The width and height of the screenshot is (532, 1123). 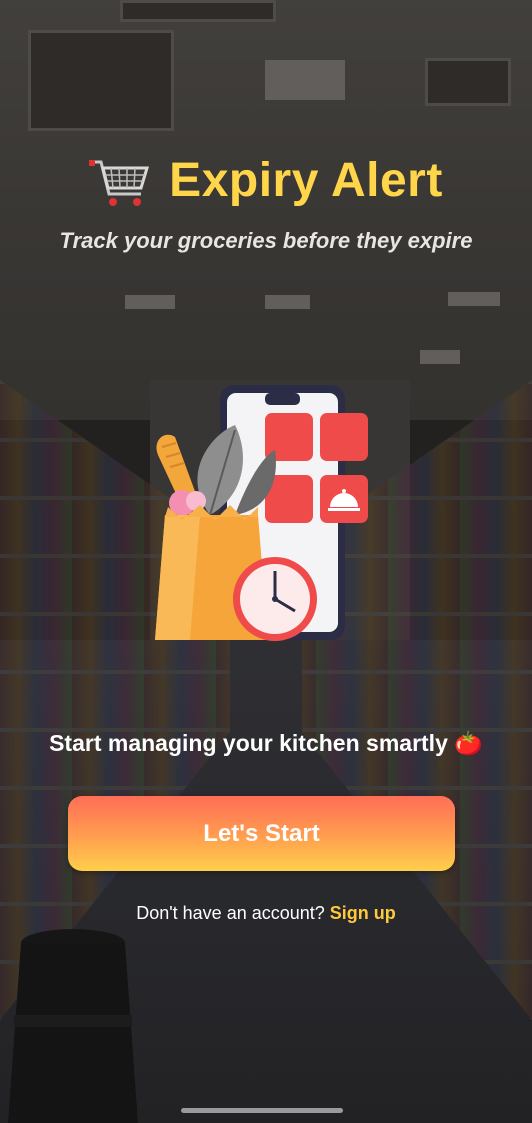 What do you see at coordinates (261, 833) in the screenshot?
I see `lets-start-button: Let's Start` at bounding box center [261, 833].